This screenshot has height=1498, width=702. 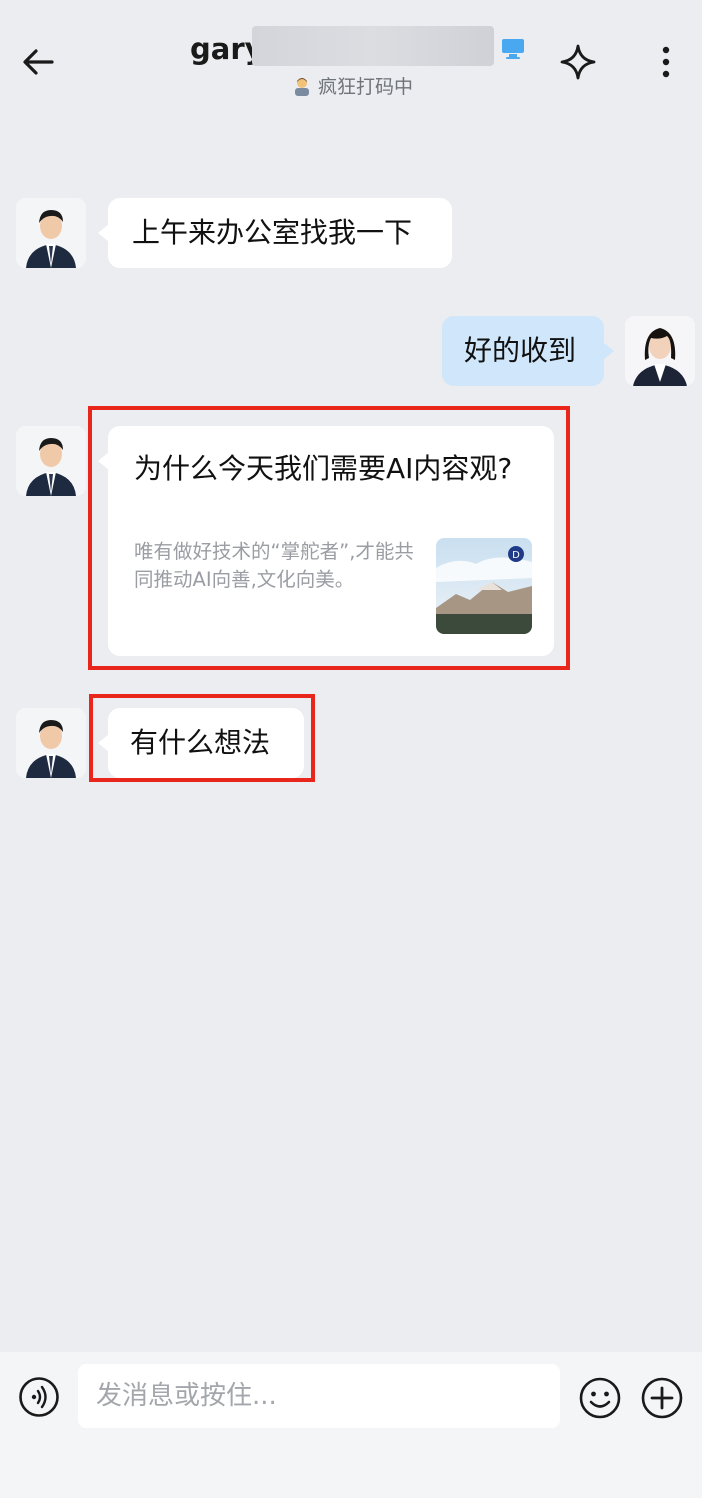 I want to click on back-arrow-icon, so click(x=38, y=62).